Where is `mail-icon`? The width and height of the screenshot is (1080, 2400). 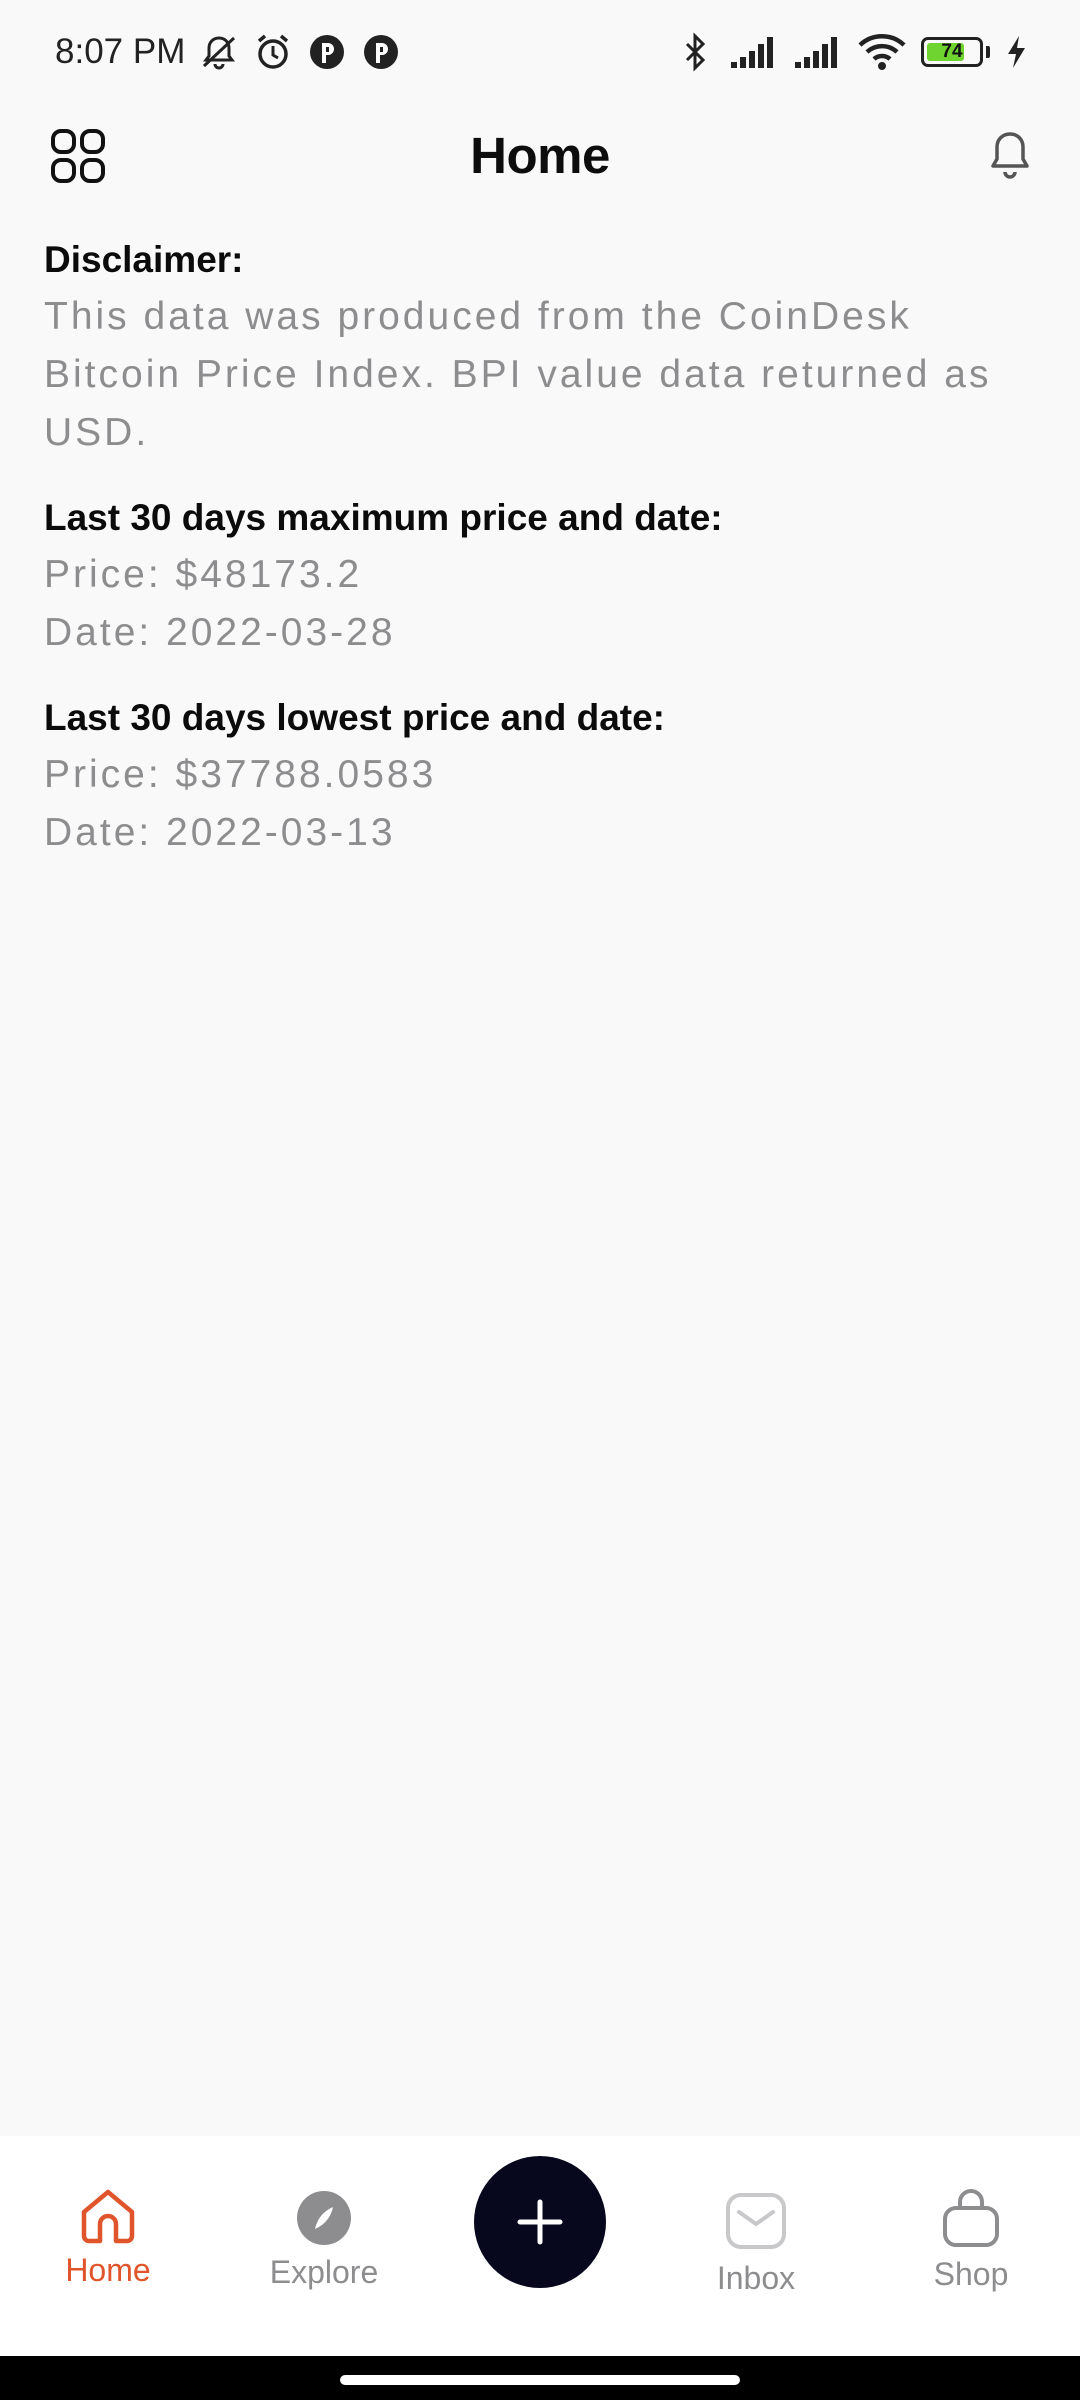 mail-icon is located at coordinates (756, 2223).